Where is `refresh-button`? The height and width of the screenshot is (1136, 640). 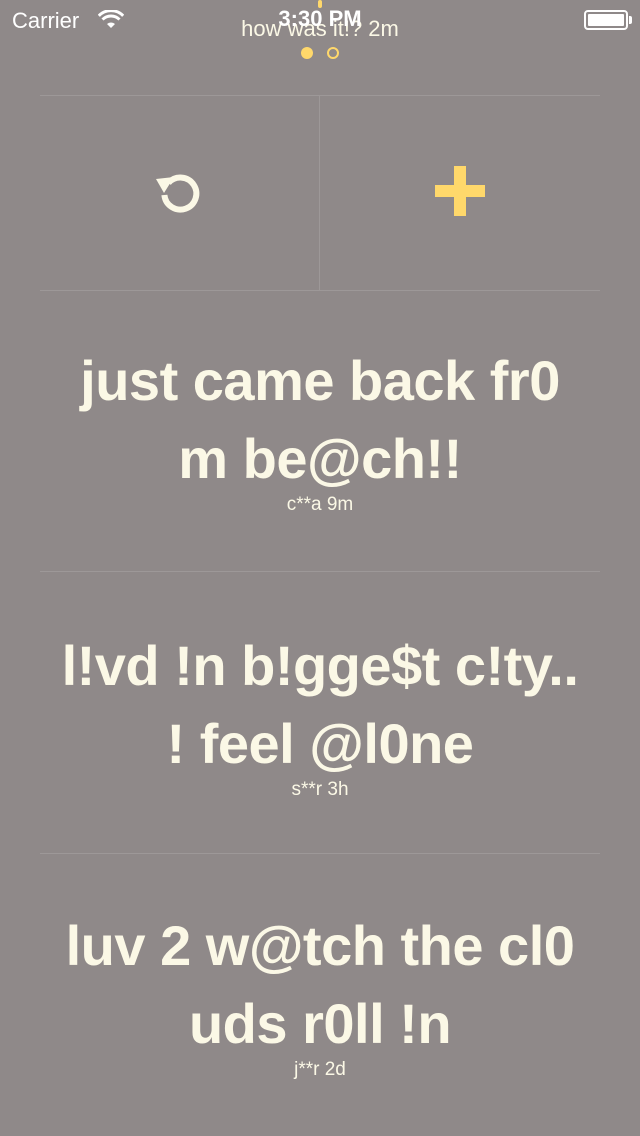
refresh-button is located at coordinates (180, 193).